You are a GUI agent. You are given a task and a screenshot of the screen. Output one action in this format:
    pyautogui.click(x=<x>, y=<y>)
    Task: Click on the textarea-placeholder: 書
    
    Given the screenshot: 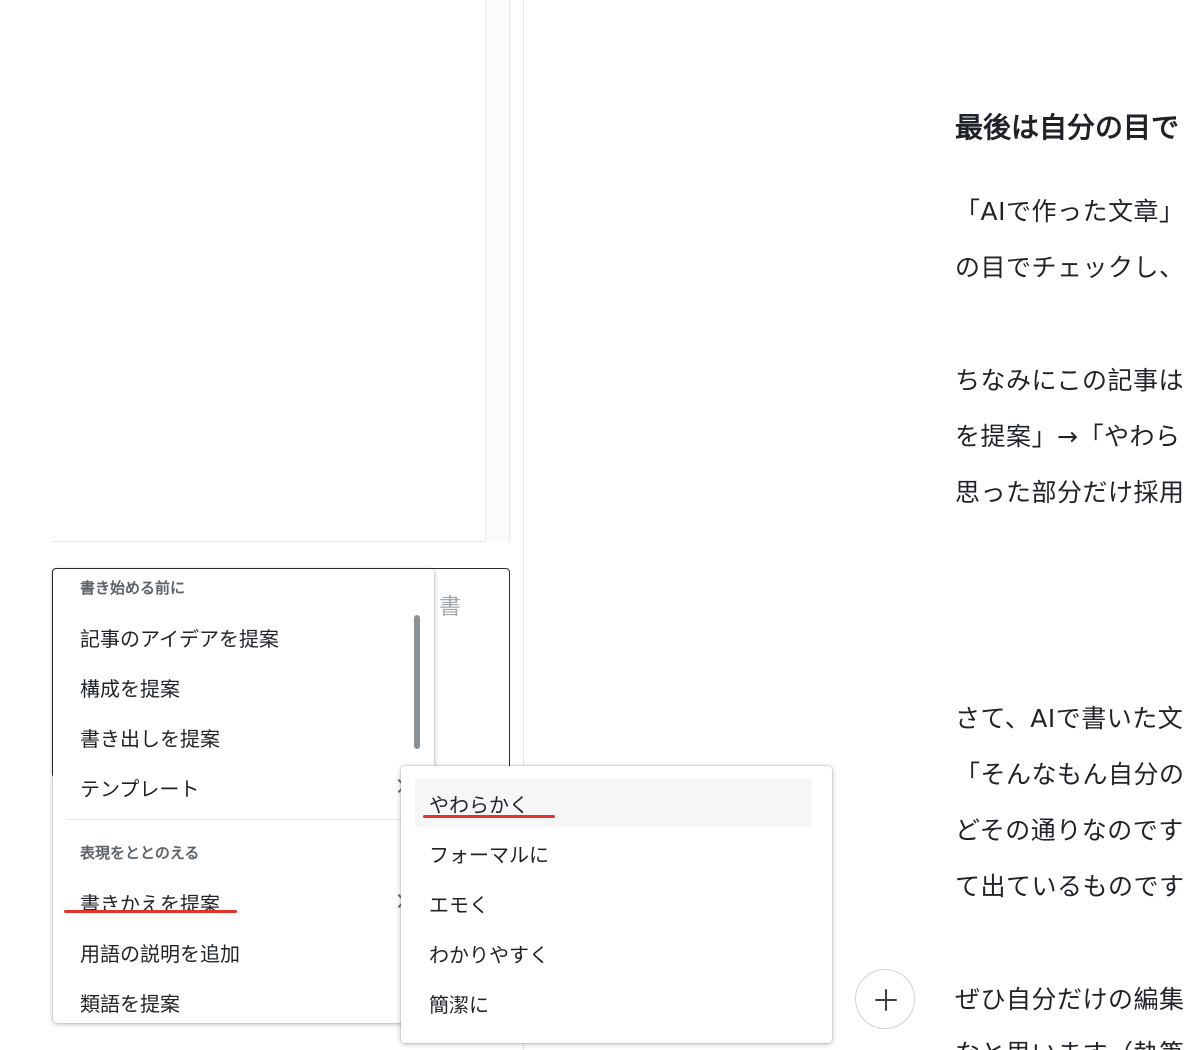 What is the action you would take?
    pyautogui.click(x=450, y=607)
    